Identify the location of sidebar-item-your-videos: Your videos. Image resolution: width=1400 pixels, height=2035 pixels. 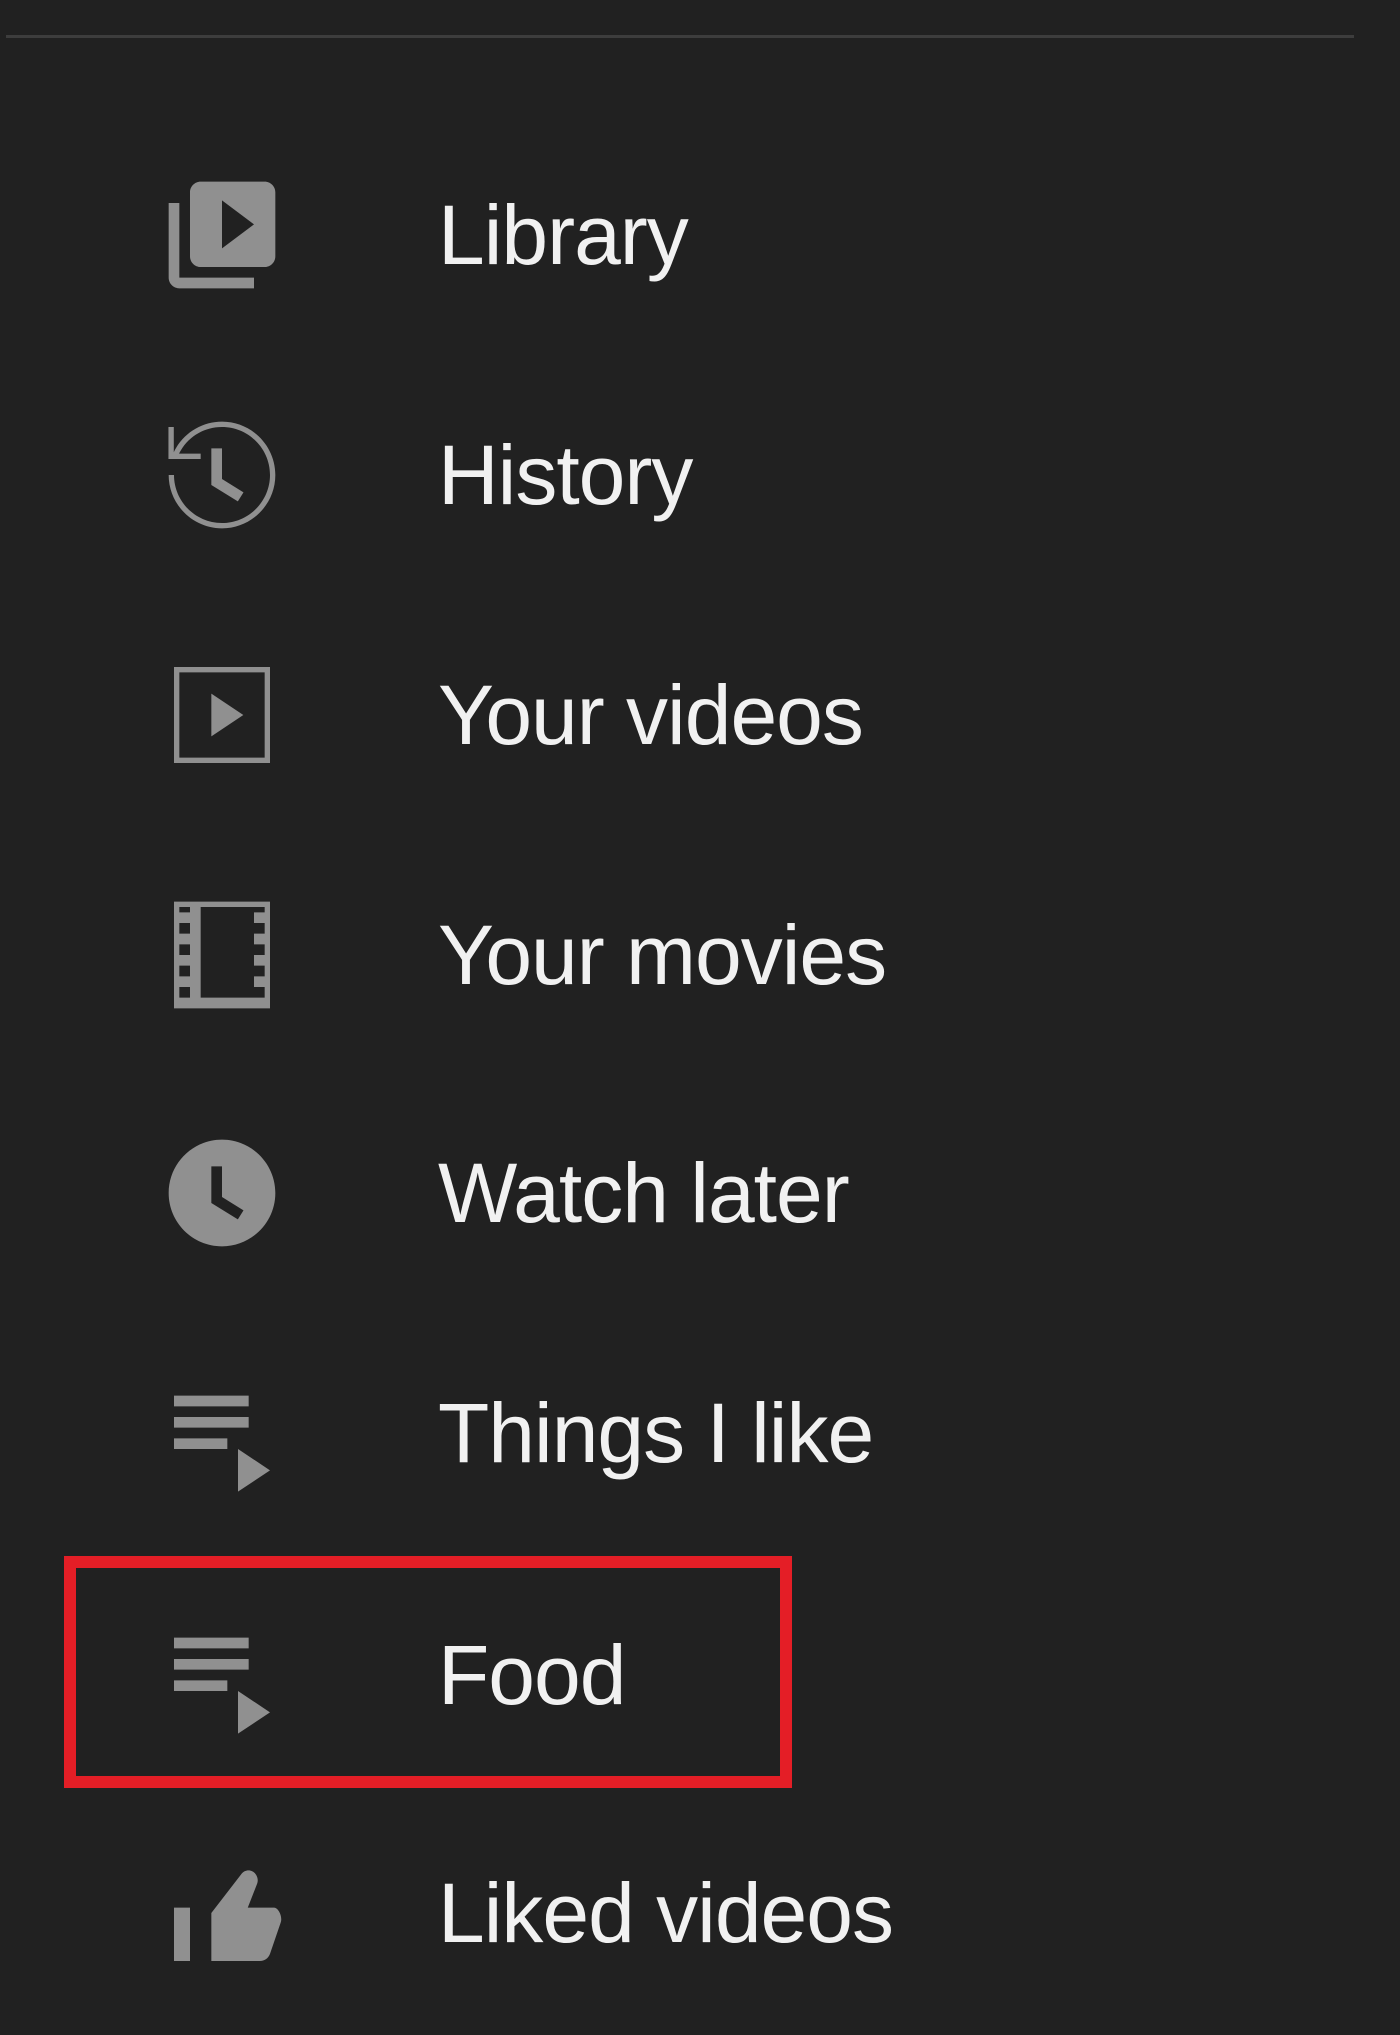
(680, 715).